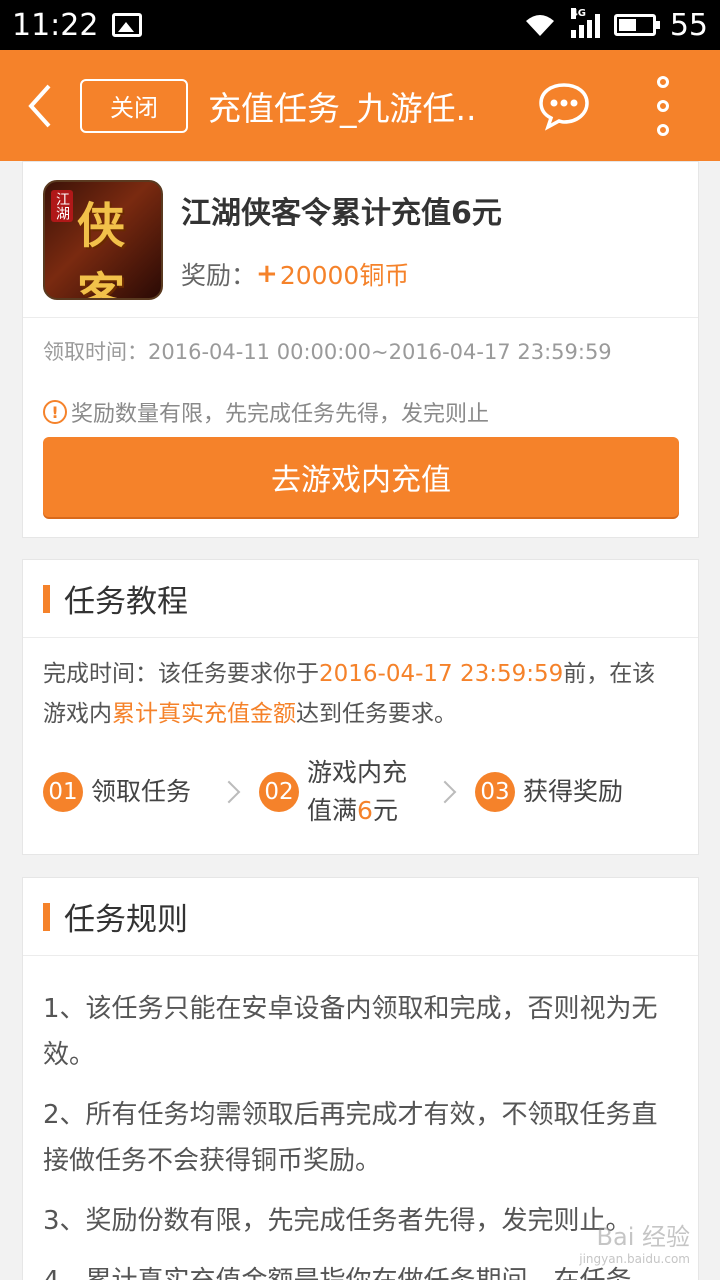  I want to click on step-number: 03, so click(495, 792).